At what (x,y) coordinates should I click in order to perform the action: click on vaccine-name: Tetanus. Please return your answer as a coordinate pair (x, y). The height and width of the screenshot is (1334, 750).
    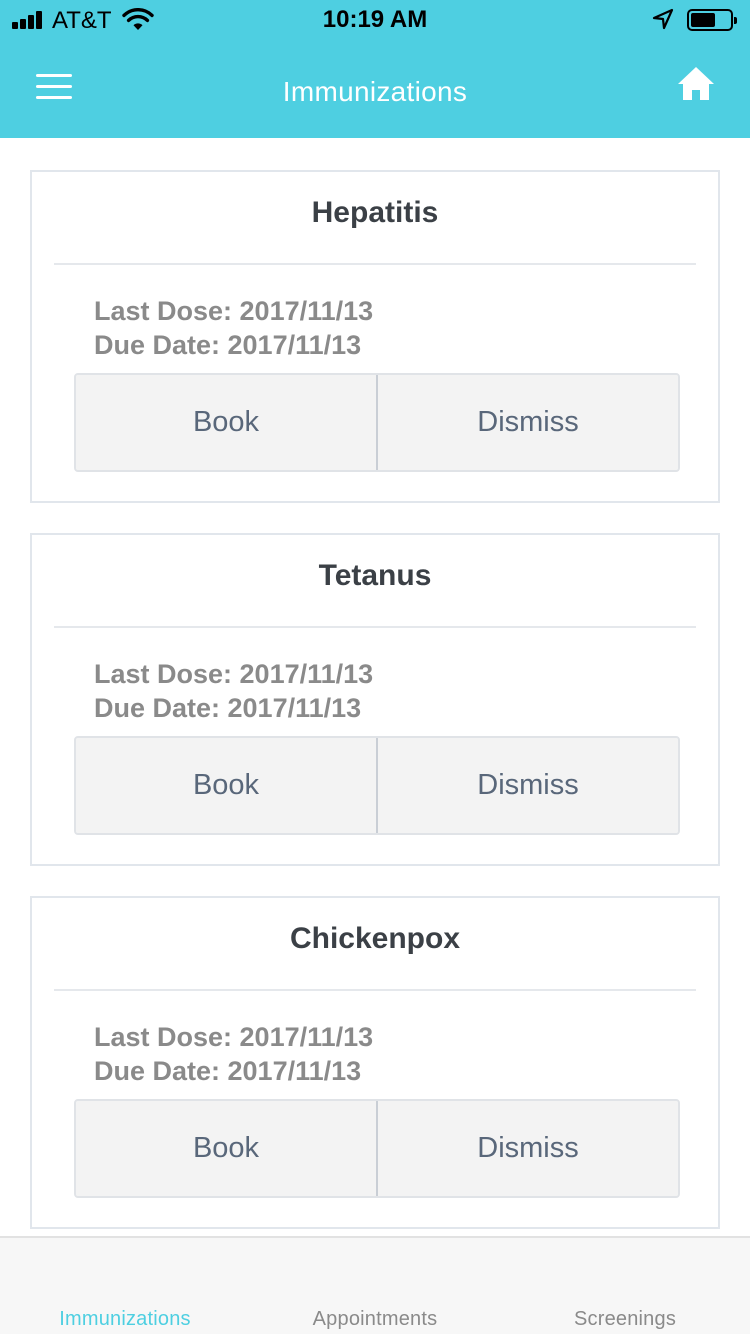
    Looking at the image, I should click on (375, 575).